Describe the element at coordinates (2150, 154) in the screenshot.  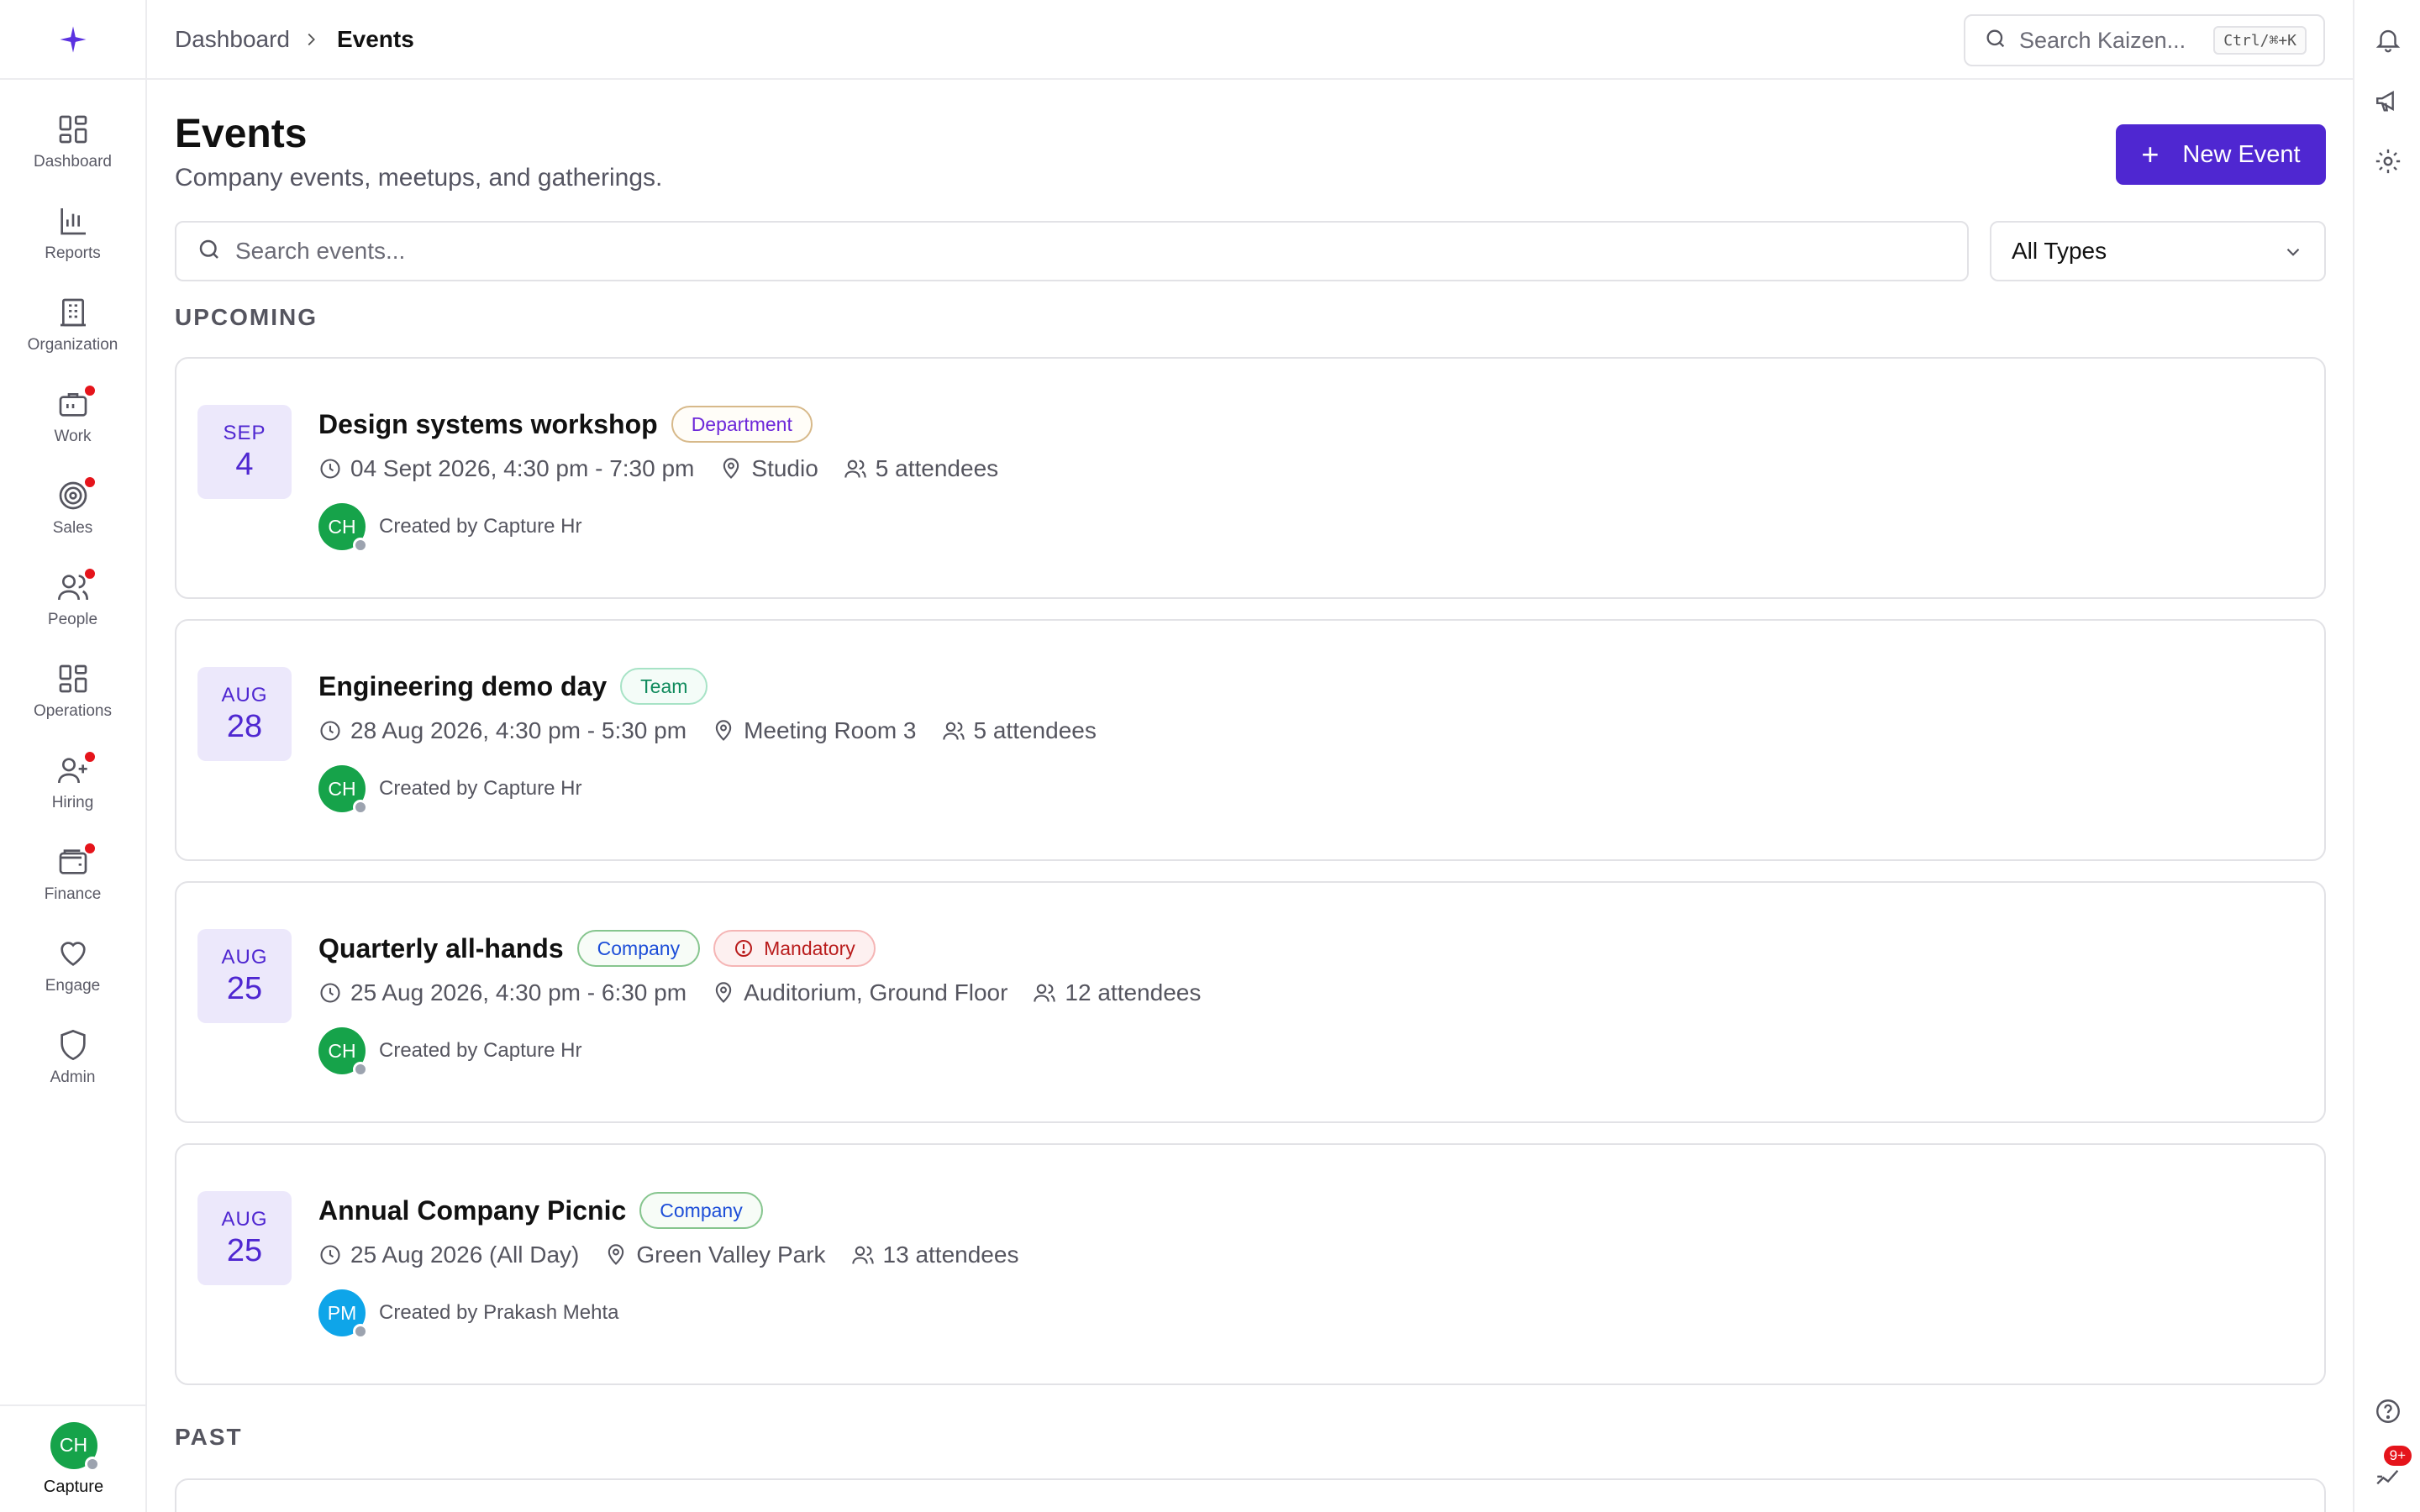
I see `plus-icon: +` at that location.